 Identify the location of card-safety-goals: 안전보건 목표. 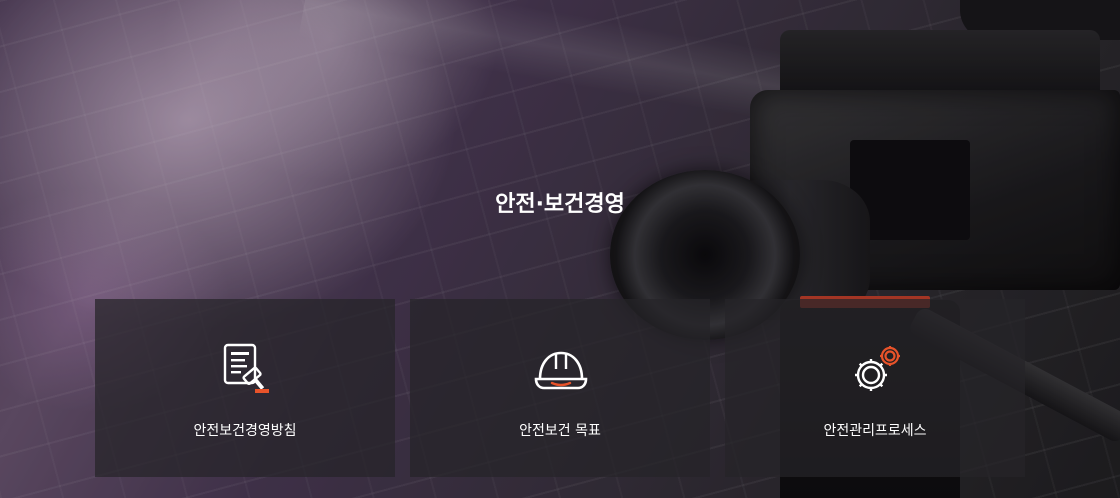
(560, 388).